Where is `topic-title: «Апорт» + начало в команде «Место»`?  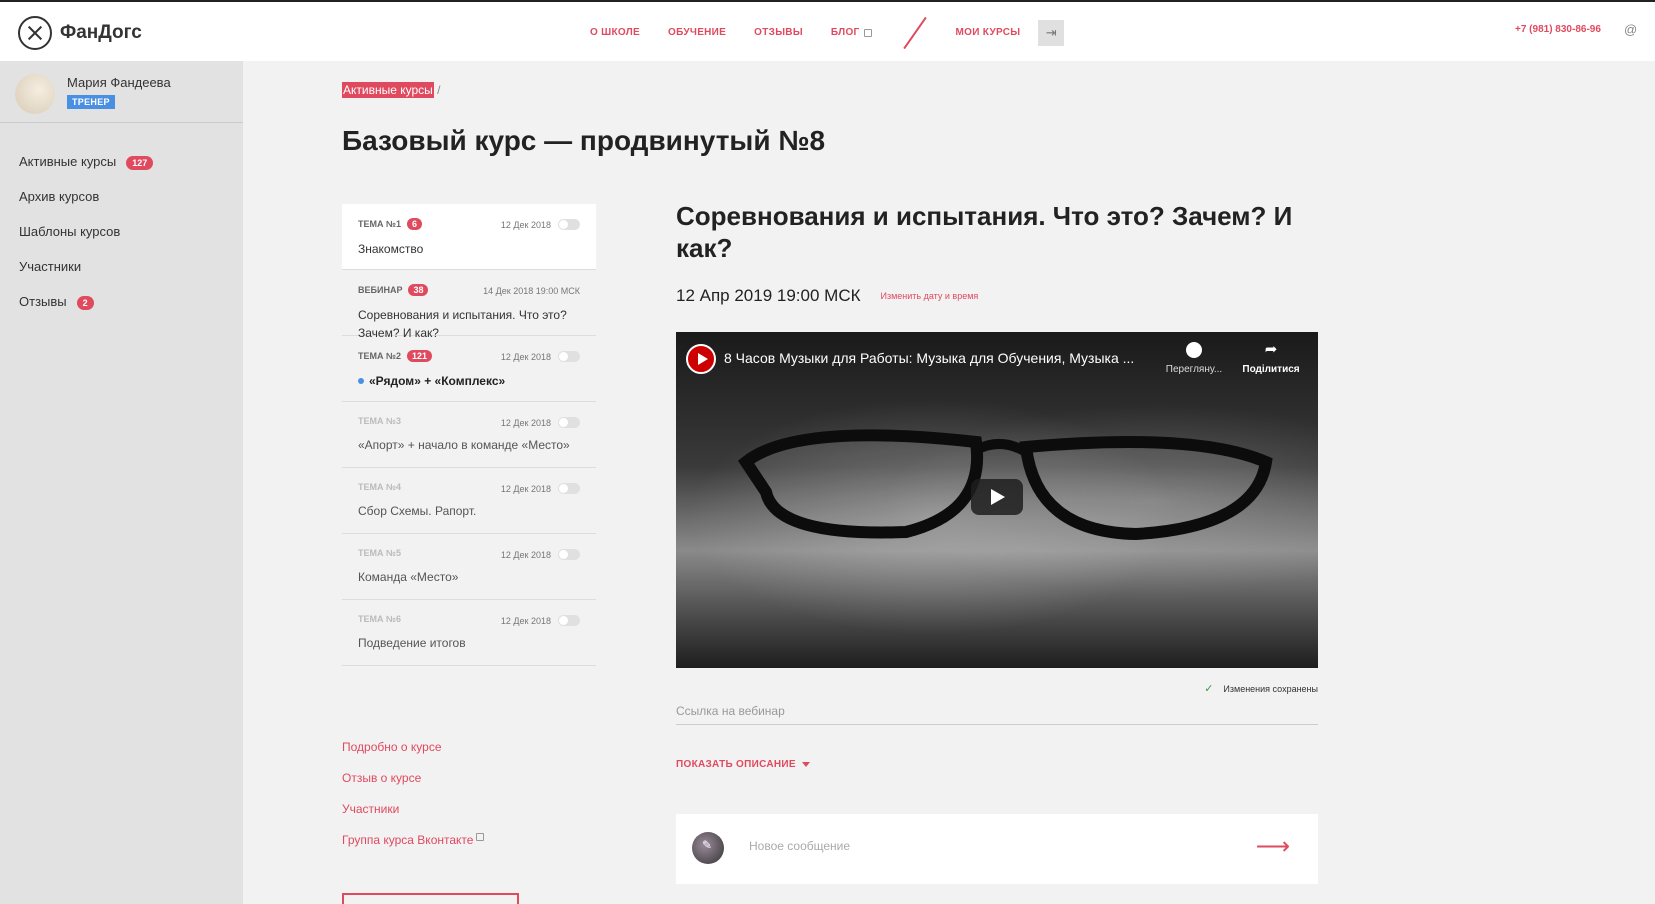
topic-title: «Апорт» + начало в команде «Место» is located at coordinates (464, 445).